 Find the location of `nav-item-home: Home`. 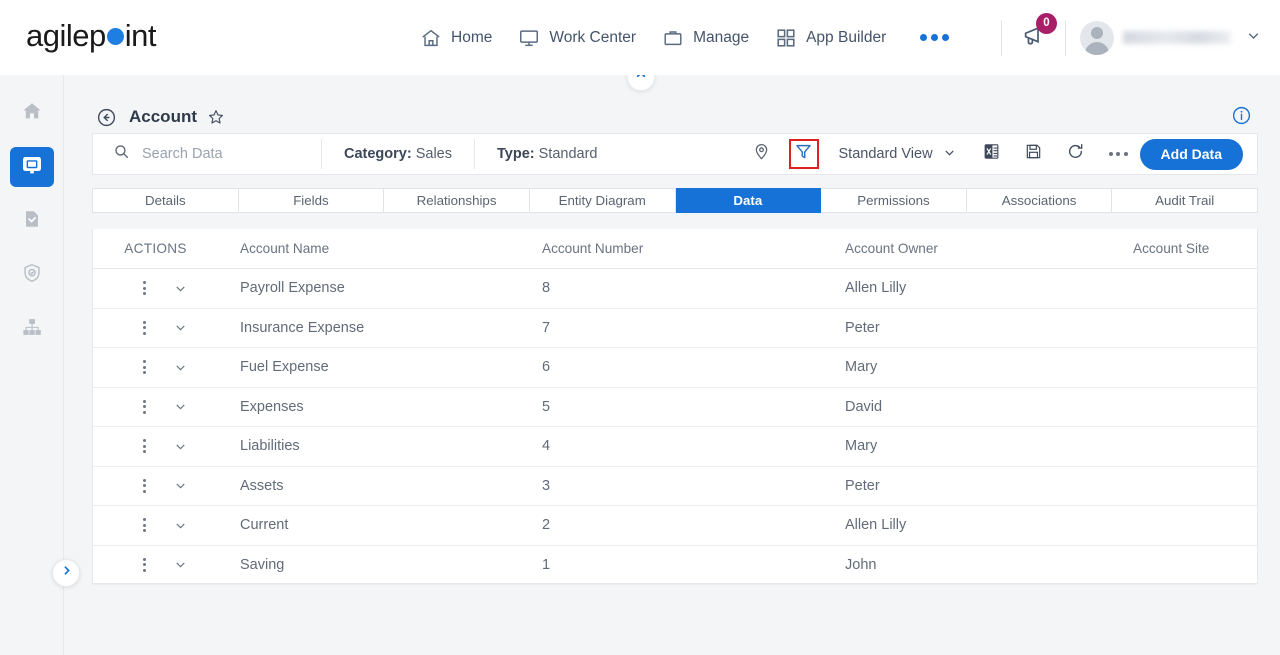

nav-item-home: Home is located at coordinates (456, 38).